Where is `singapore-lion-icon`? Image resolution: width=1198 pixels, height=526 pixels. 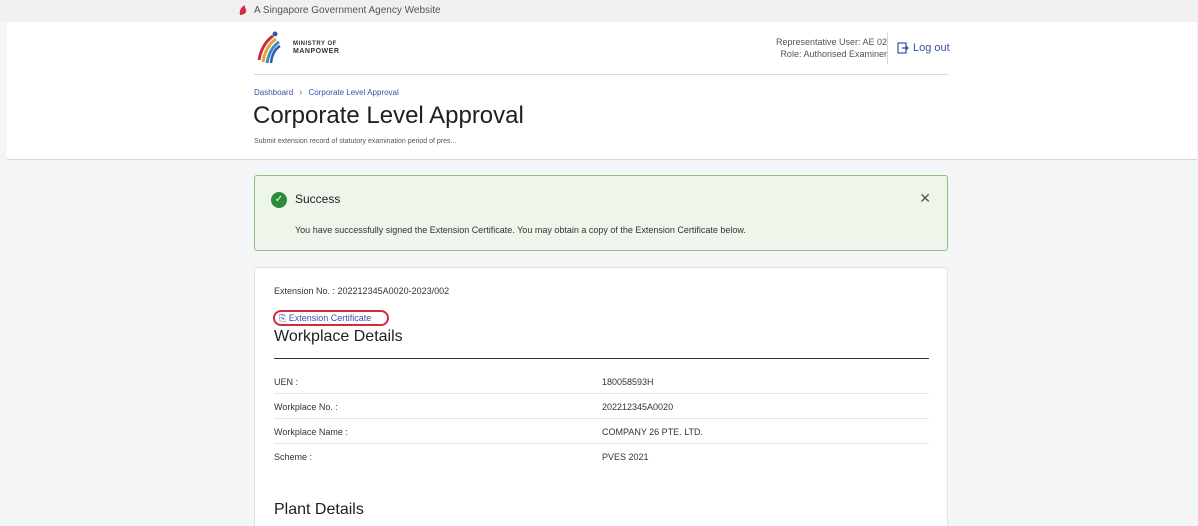
singapore-lion-icon is located at coordinates (243, 10).